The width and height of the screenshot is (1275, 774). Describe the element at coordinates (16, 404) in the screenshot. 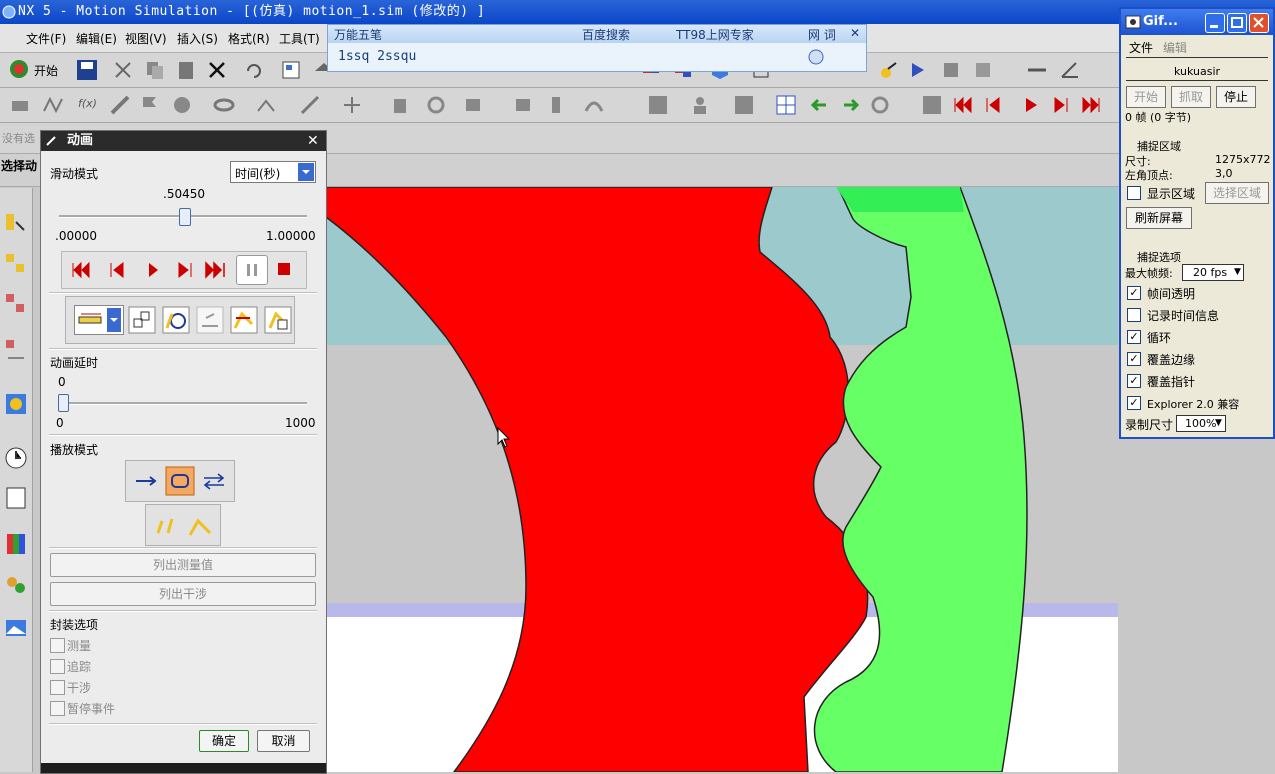

I see `web-browser-icon` at that location.